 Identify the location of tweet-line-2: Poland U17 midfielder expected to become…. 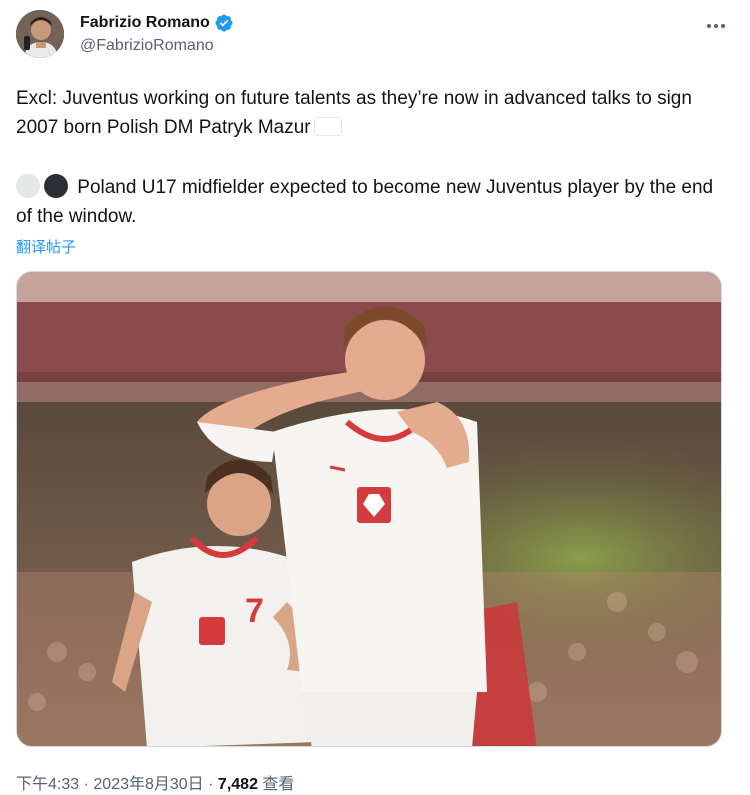
(365, 202).